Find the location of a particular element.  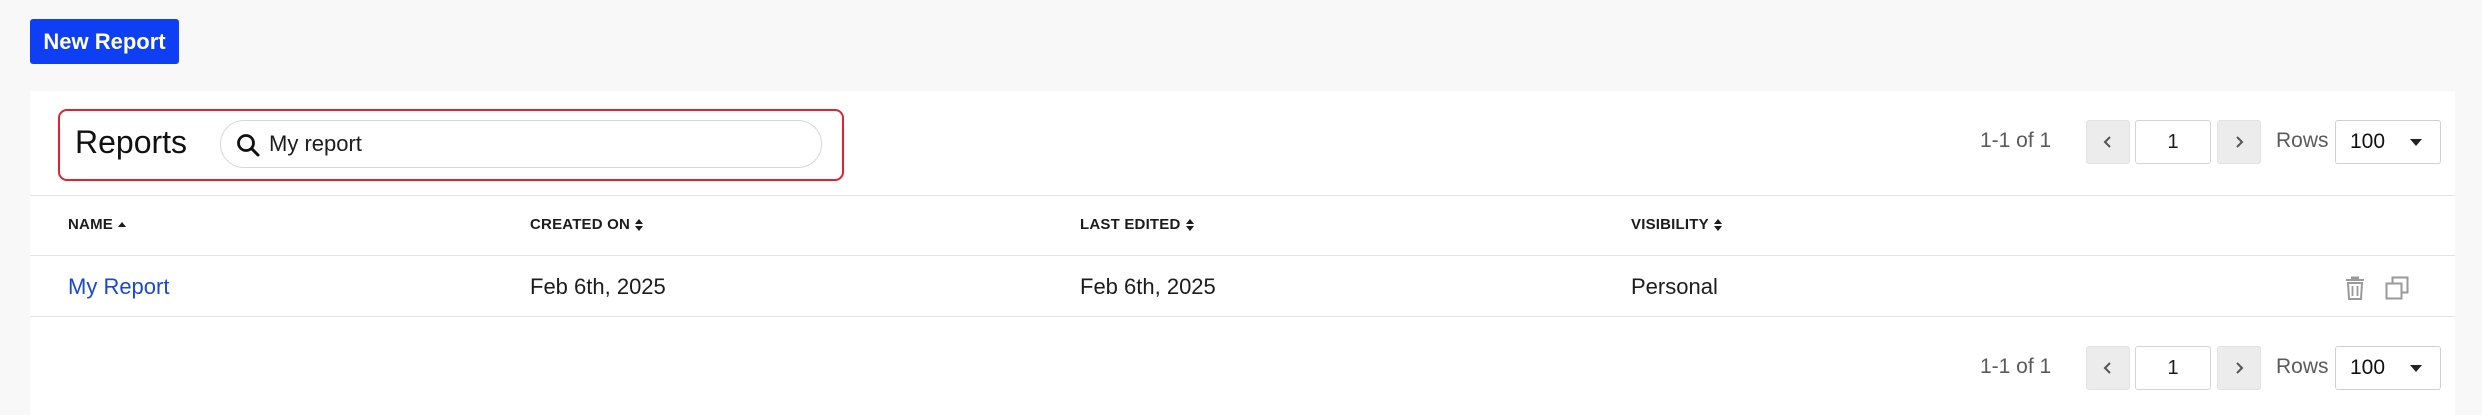

column-header-last-edited: LAST EDITED is located at coordinates (1137, 224).